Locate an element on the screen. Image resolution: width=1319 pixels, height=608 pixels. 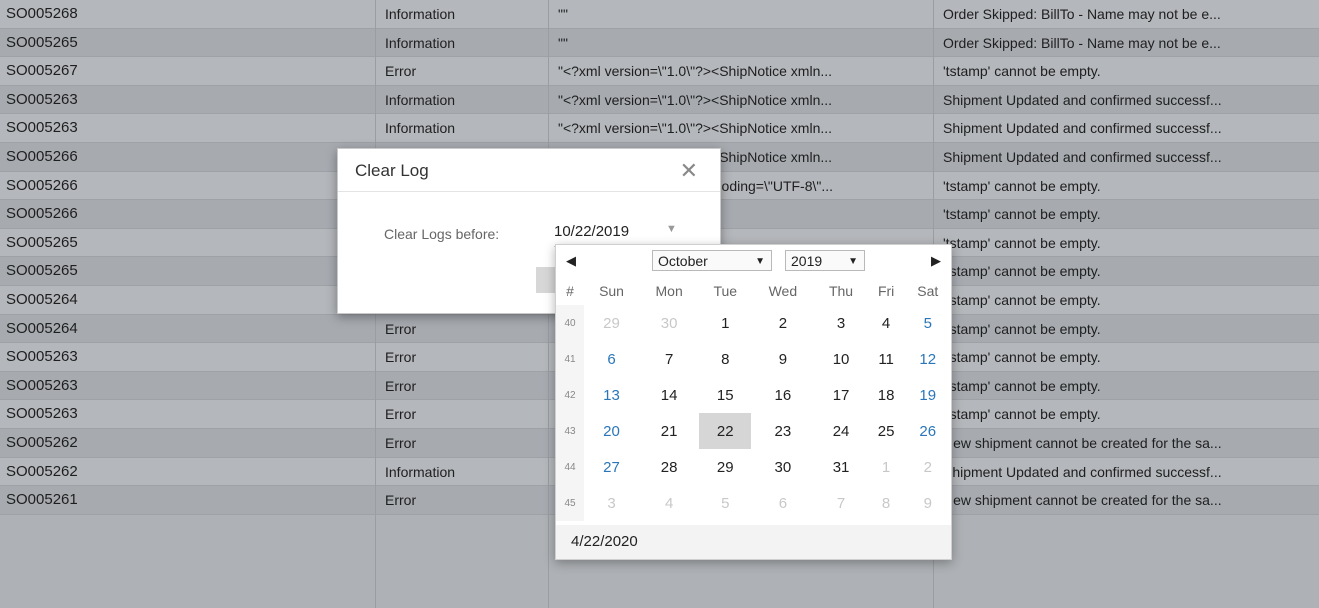
month-select: October ▼ is located at coordinates (712, 260).